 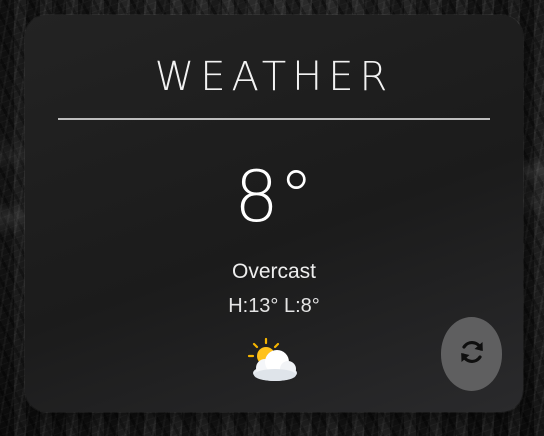 What do you see at coordinates (274, 197) in the screenshot?
I see `current-temperature: 8°` at bounding box center [274, 197].